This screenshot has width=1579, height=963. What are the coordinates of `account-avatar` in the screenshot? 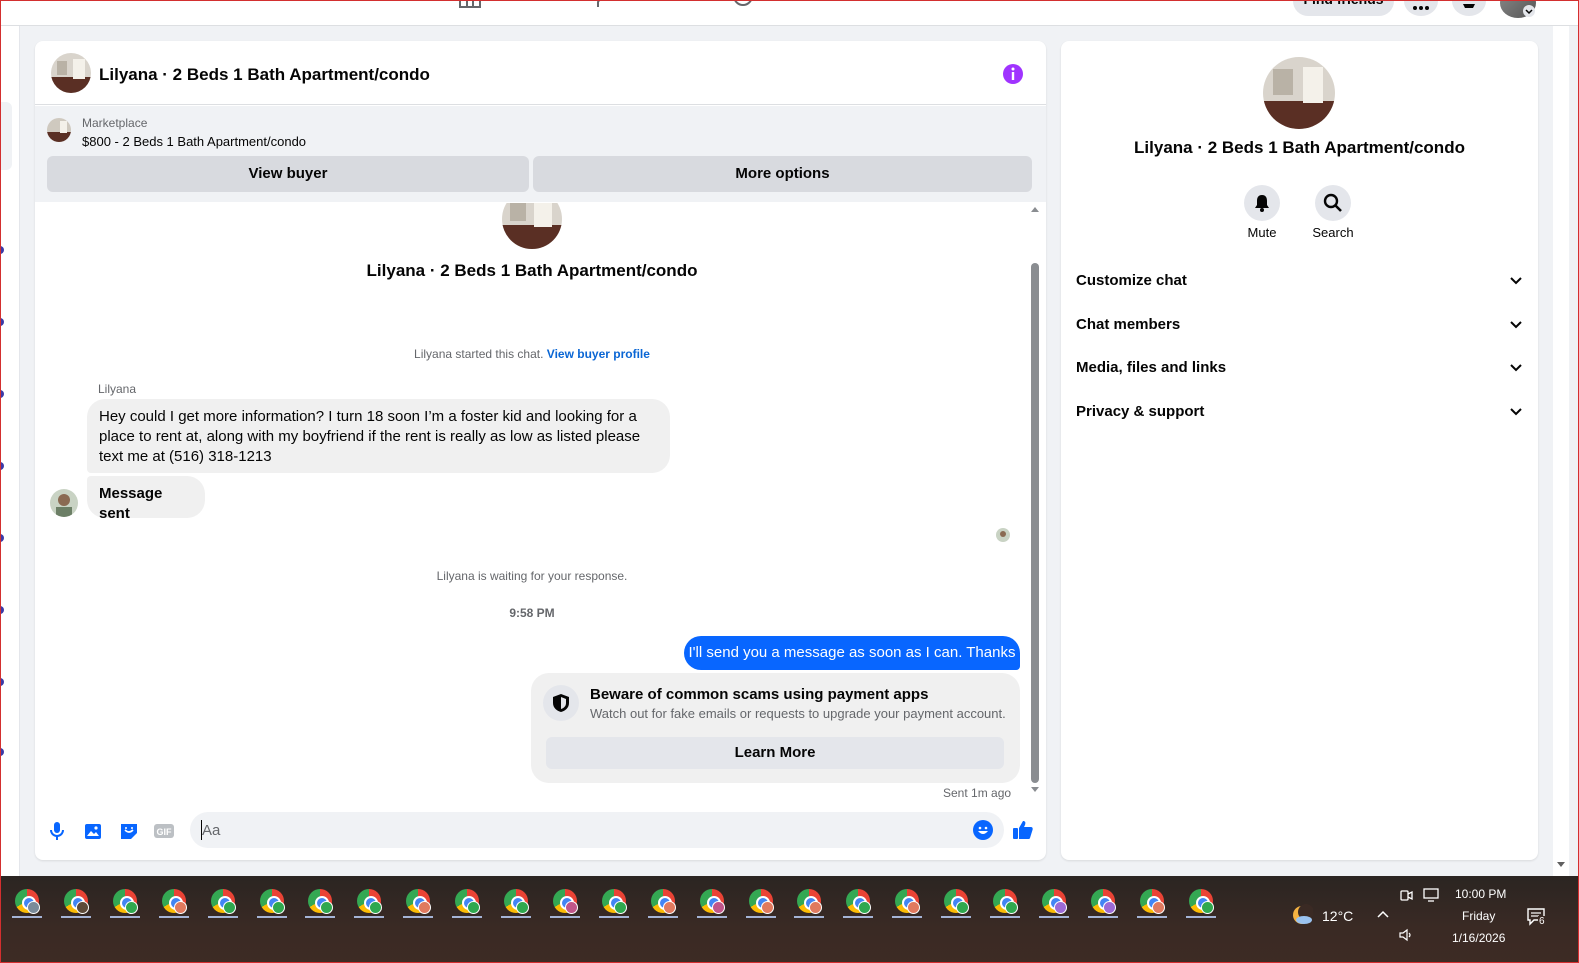 It's located at (1518, 9).